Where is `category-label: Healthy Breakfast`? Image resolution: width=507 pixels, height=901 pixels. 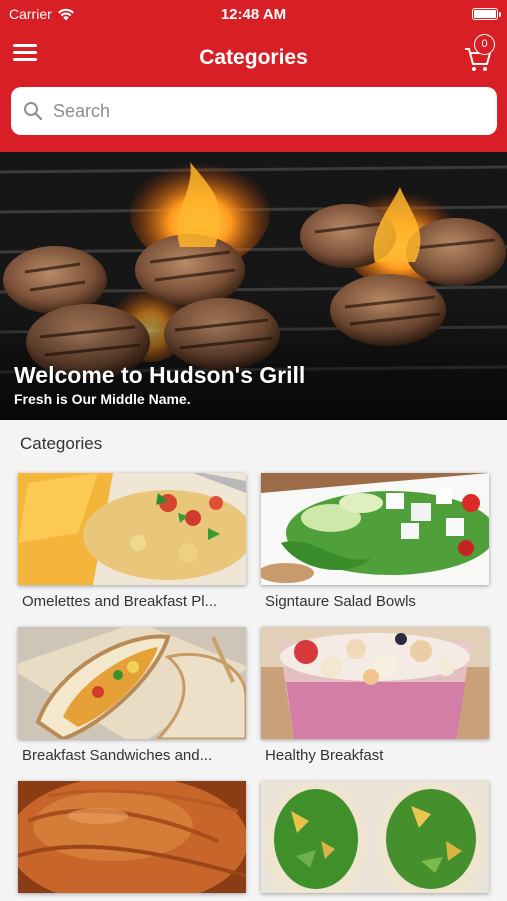
category-label: Healthy Breakfast is located at coordinates (324, 755).